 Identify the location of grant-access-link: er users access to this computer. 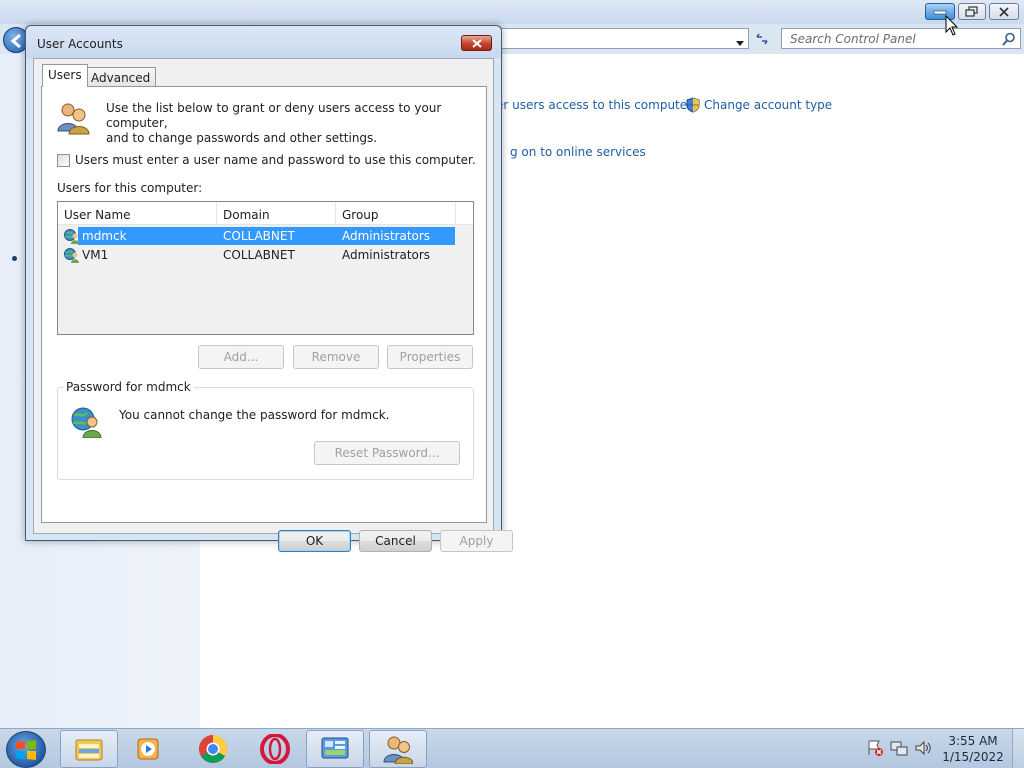
(594, 105).